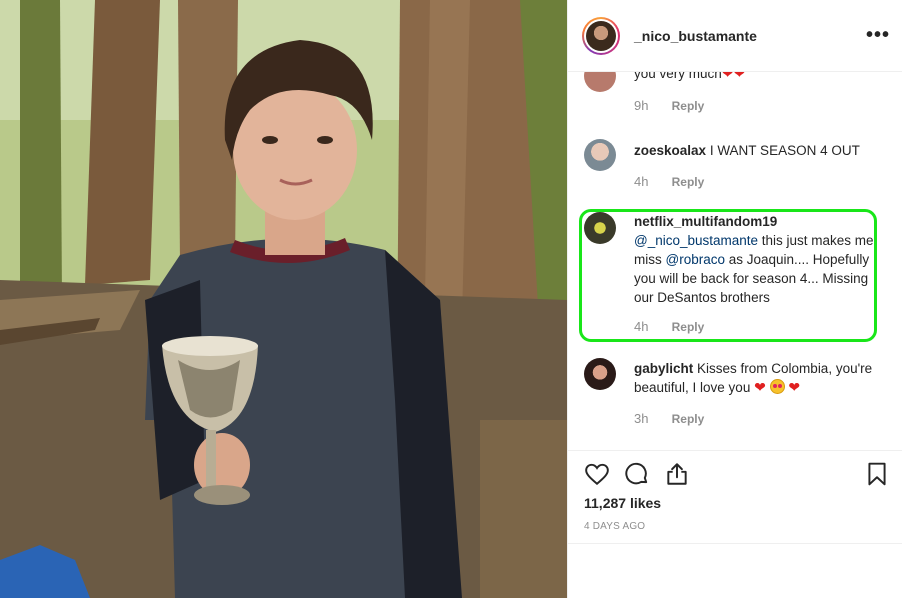 The width and height of the screenshot is (902, 598). I want to click on post-date: 4 DAYS AGO, so click(615, 526).